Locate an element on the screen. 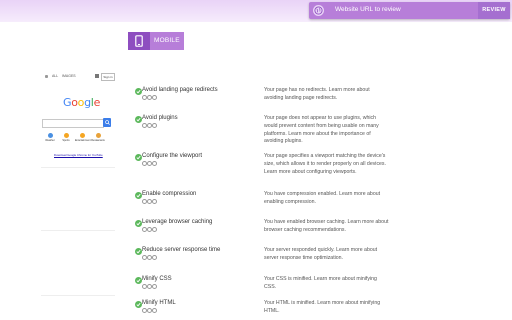 The height and width of the screenshot is (320, 512). mobile-tab: MOBILE is located at coordinates (156, 41).